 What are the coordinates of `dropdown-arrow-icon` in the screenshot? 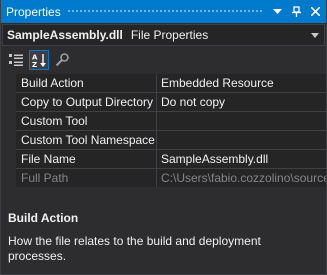 It's located at (277, 11).